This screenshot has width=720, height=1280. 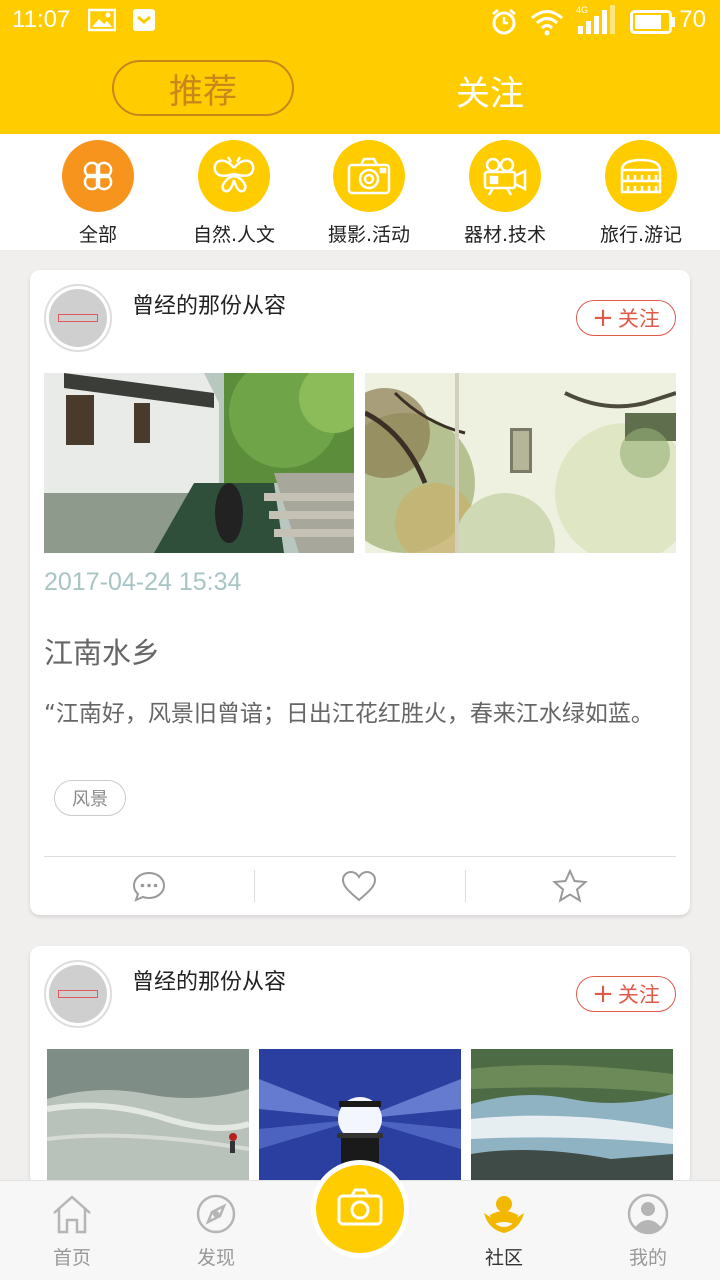 What do you see at coordinates (692, 19) in the screenshot?
I see `battery-level: 70` at bounding box center [692, 19].